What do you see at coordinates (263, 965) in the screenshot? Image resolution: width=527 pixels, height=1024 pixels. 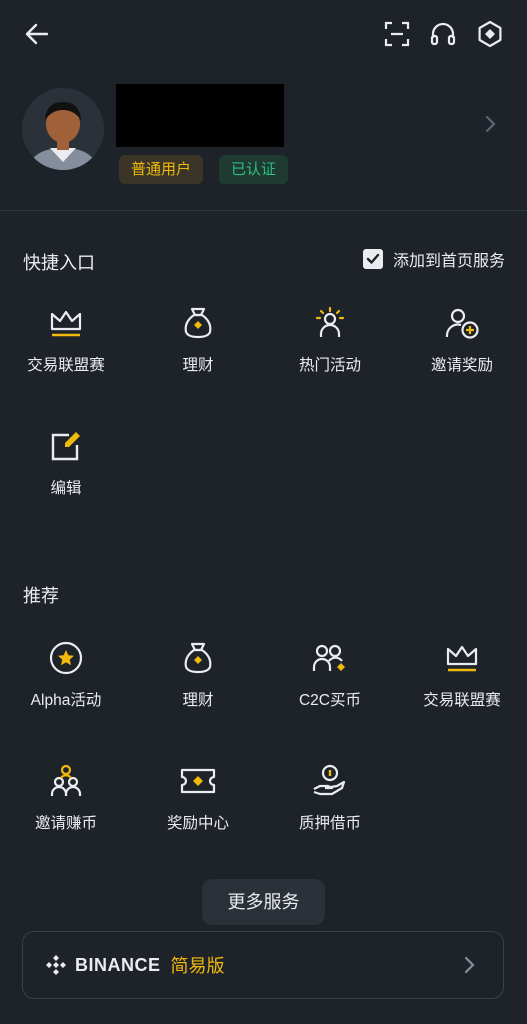 I see `binance-lite-card: BINANCE 简易版` at bounding box center [263, 965].